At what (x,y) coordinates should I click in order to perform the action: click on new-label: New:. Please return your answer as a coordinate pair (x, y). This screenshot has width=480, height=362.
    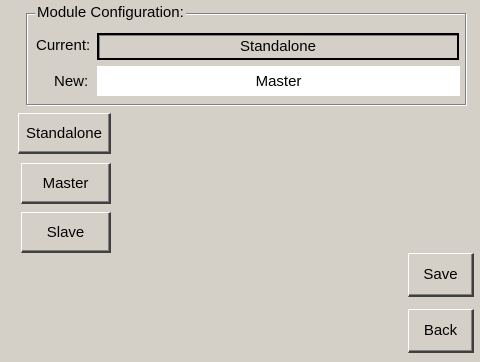
    Looking at the image, I should click on (71, 81).